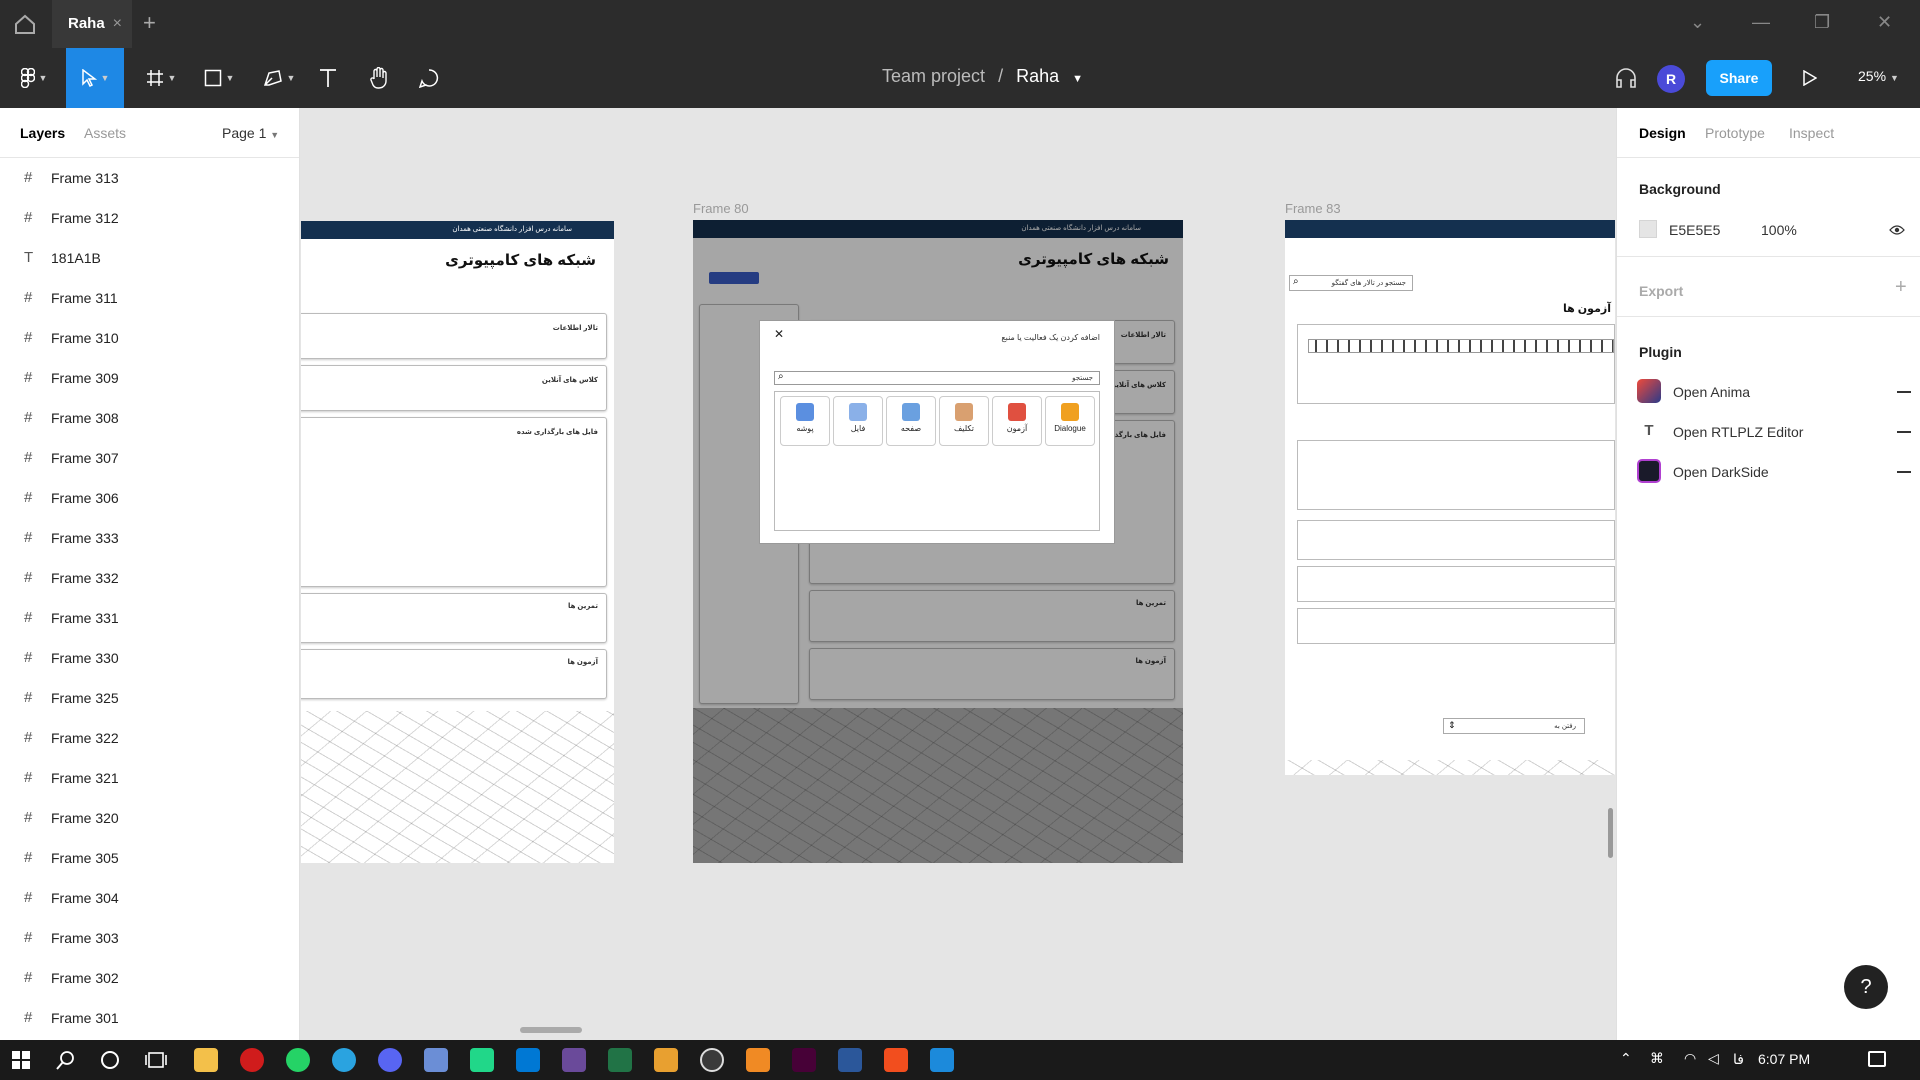 This screenshot has width=1920, height=1080. Describe the element at coordinates (1897, 230) in the screenshot. I see `eye-icon` at that location.